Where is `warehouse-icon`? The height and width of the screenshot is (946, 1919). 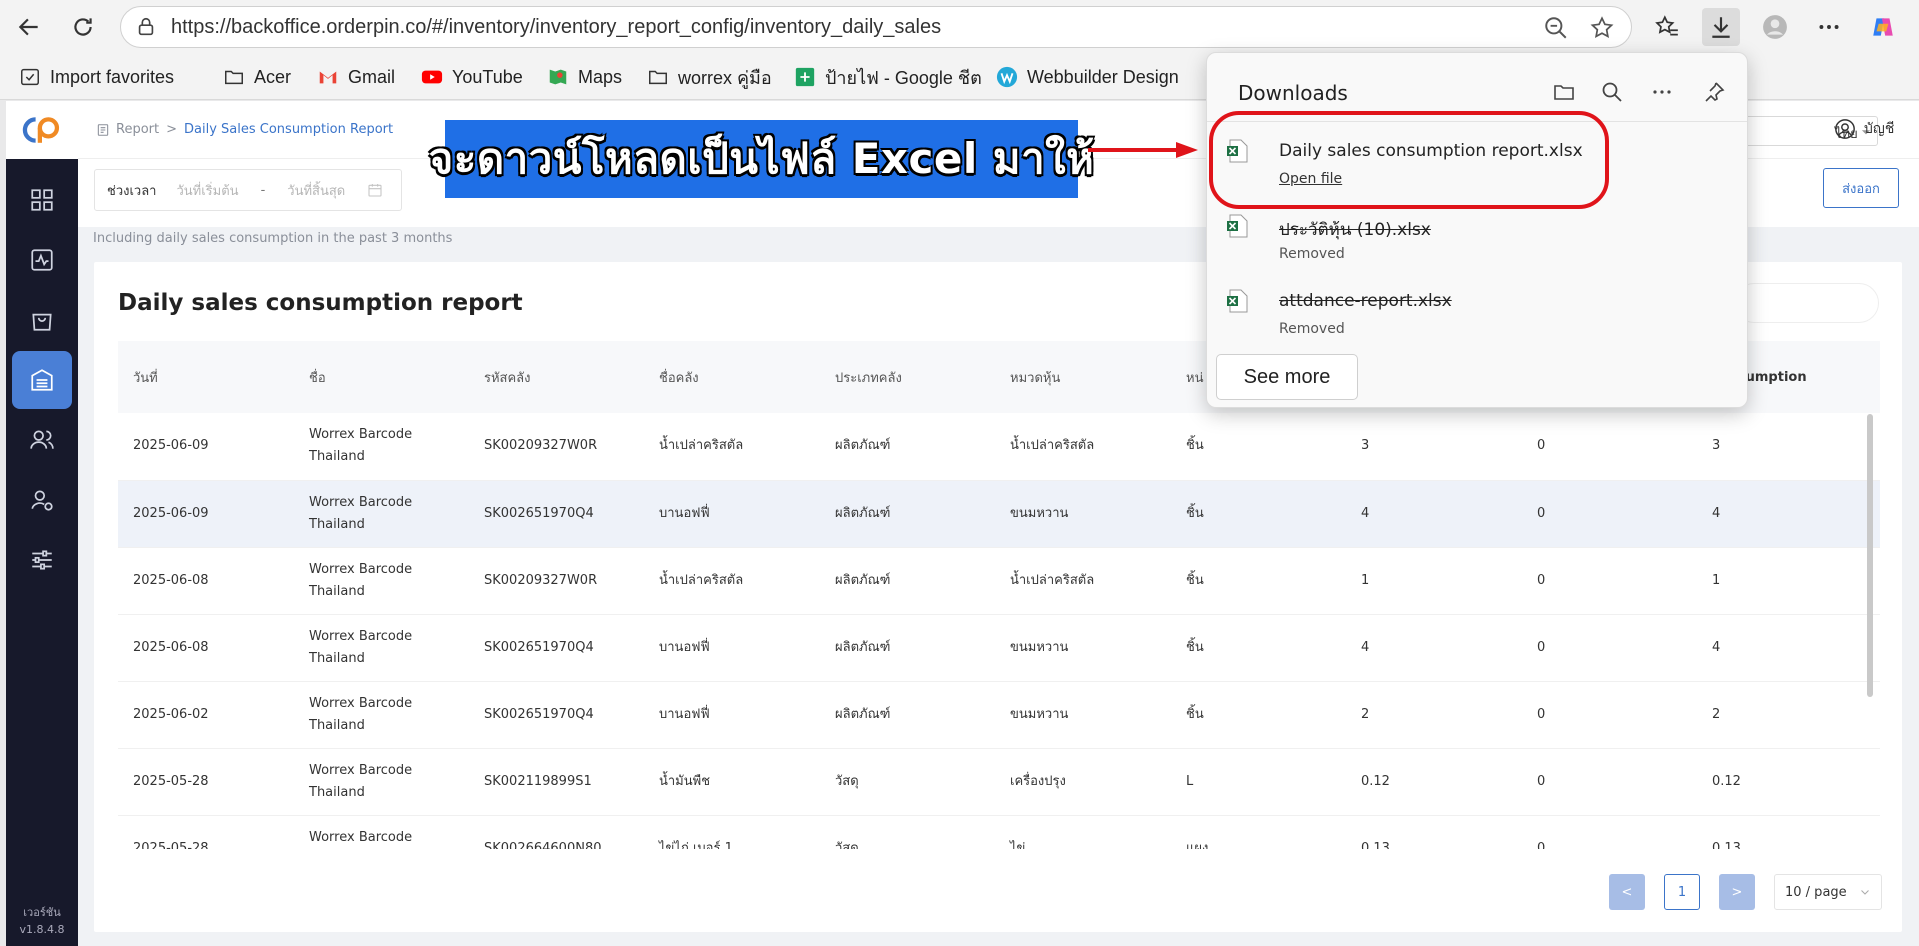
warehouse-icon is located at coordinates (42, 380).